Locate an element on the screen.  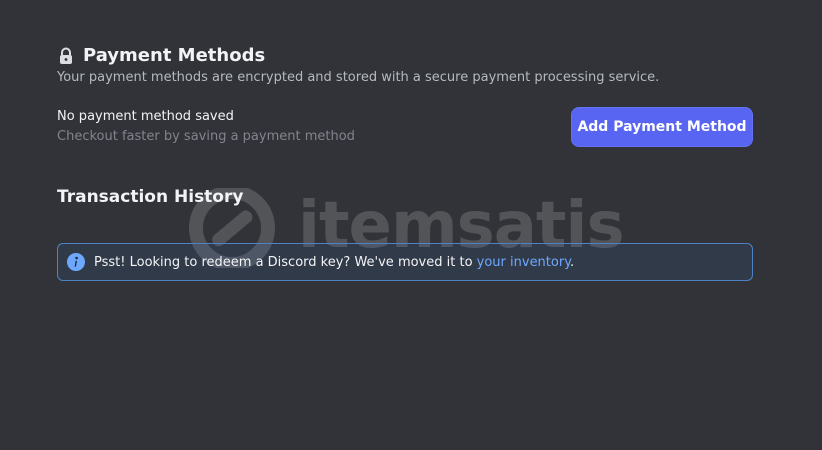
your-inventory-link: your inventory is located at coordinates (523, 262).